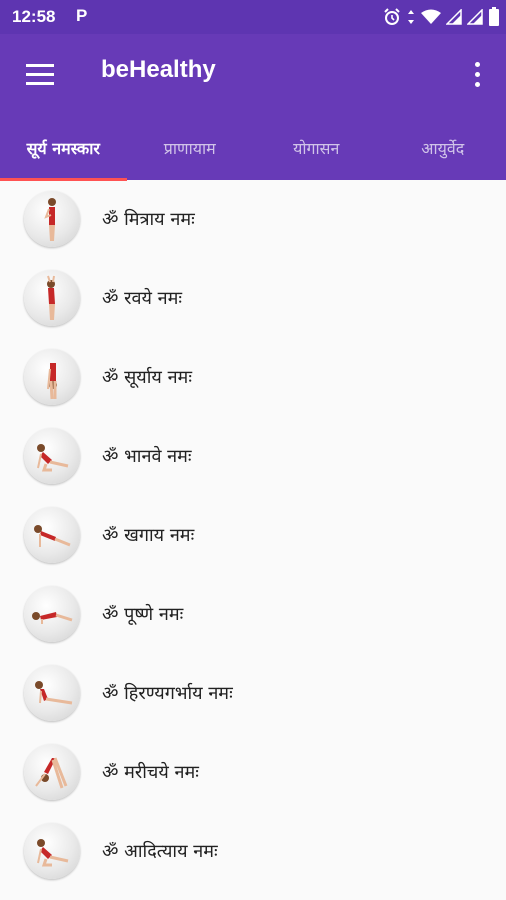  What do you see at coordinates (158, 69) in the screenshot?
I see `app-title: beHealthy` at bounding box center [158, 69].